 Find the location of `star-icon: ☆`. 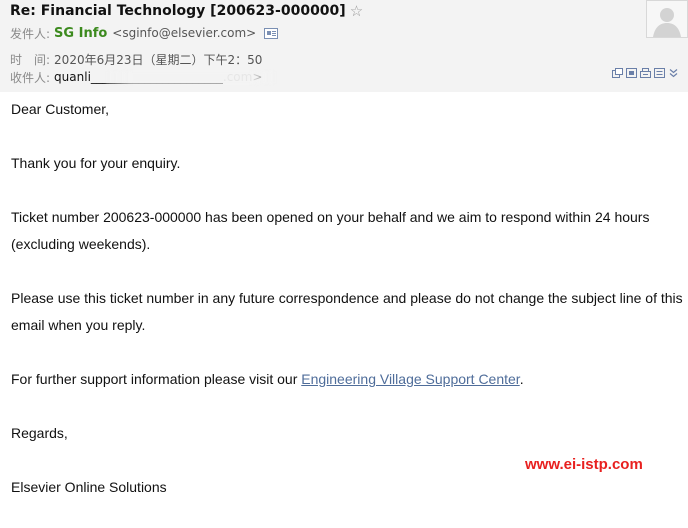

star-icon: ☆ is located at coordinates (356, 11).